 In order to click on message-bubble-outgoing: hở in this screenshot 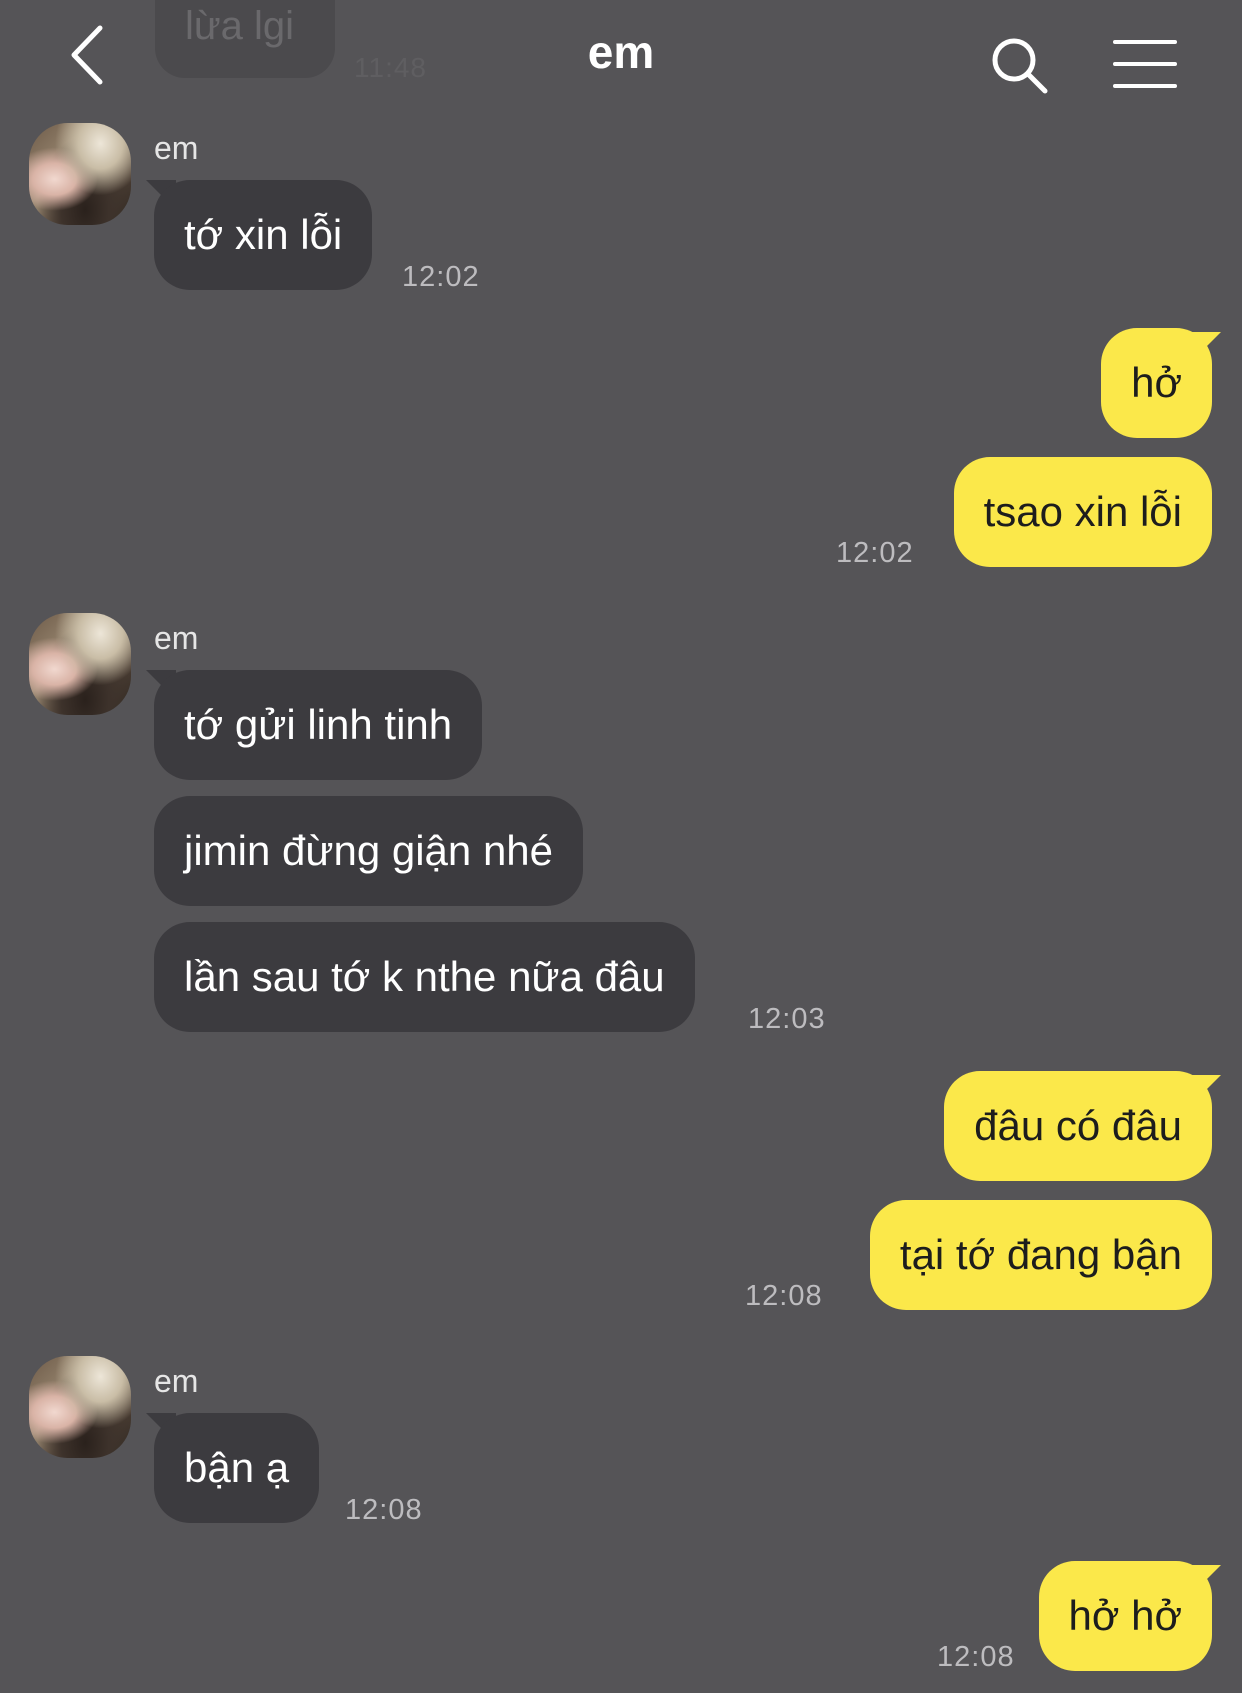, I will do `click(1156, 383)`.